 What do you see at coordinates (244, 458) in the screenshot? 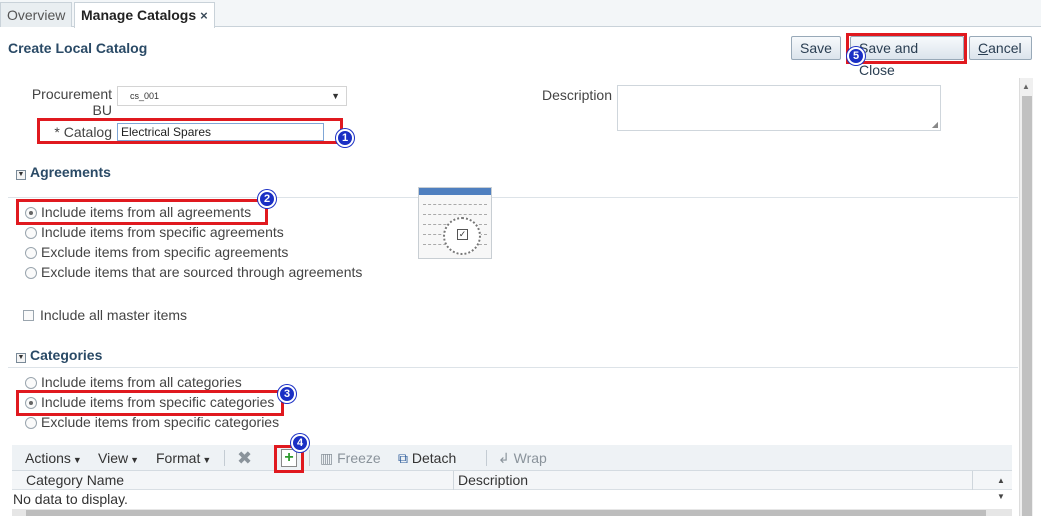
I see `delete-x-icon: ✖` at bounding box center [244, 458].